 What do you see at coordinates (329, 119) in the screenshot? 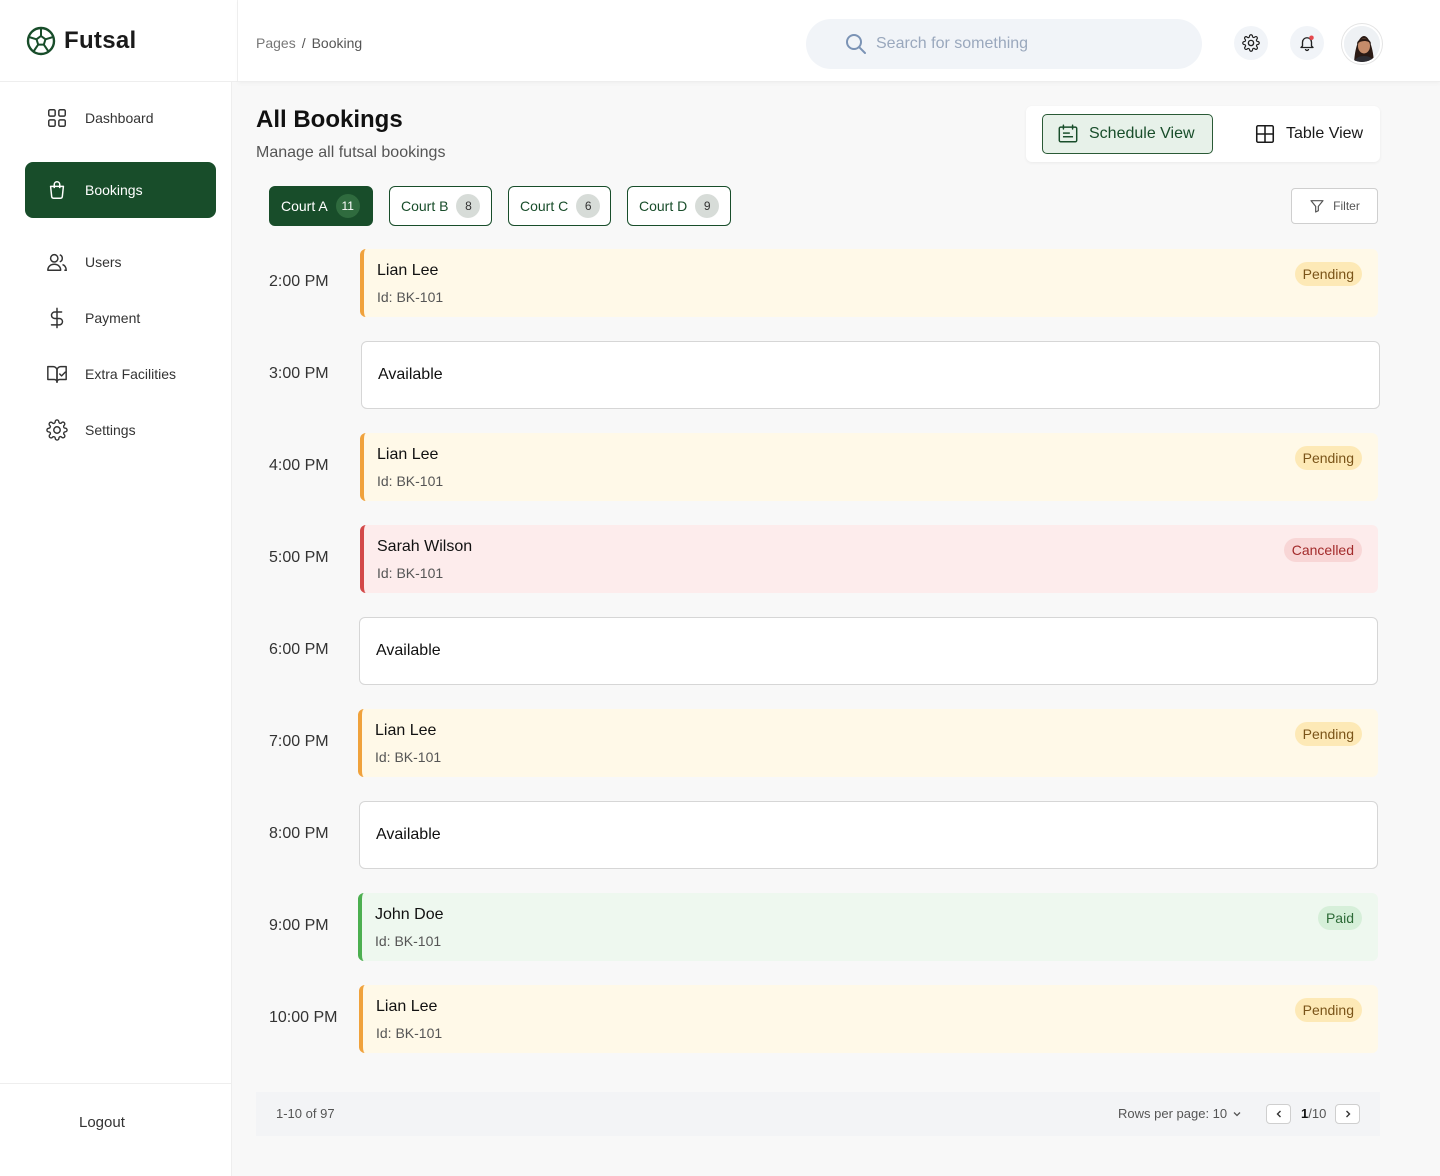
I see `page-title: All Bookings` at bounding box center [329, 119].